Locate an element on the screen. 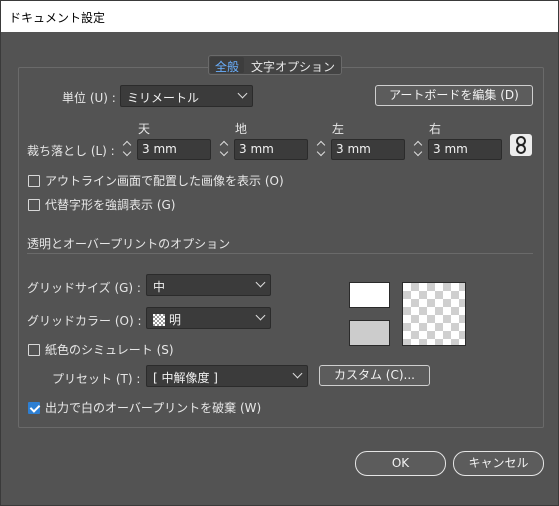  substituted-glyphs-checkbox: 代替字形を強調表示 (G) is located at coordinates (101, 204).